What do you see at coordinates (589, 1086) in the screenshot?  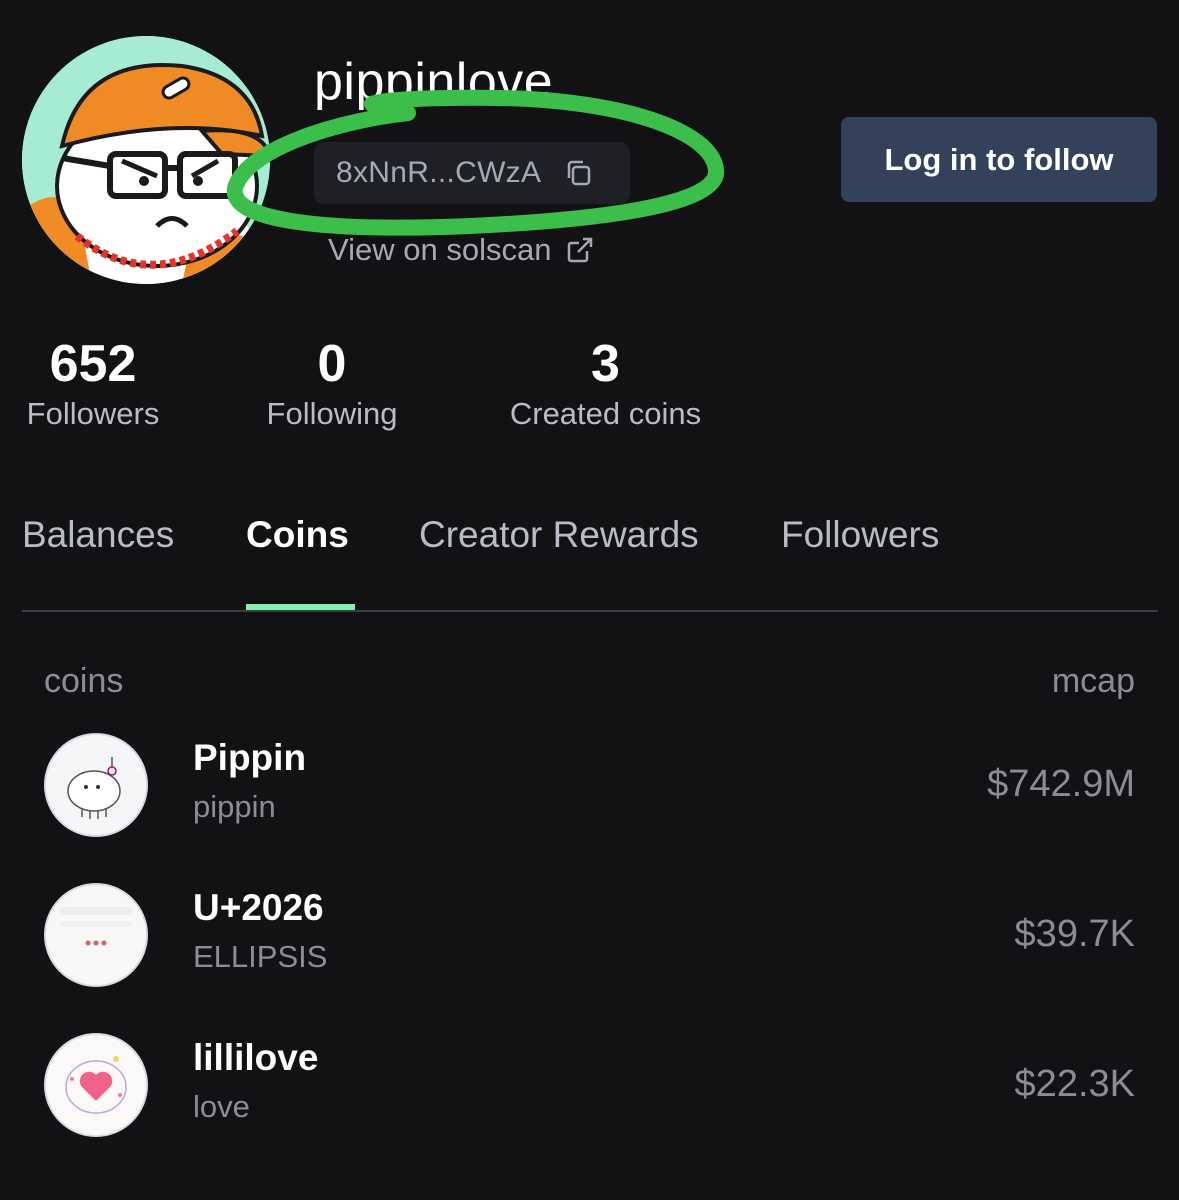 I see `coin-row: lillilove love $22.3K` at bounding box center [589, 1086].